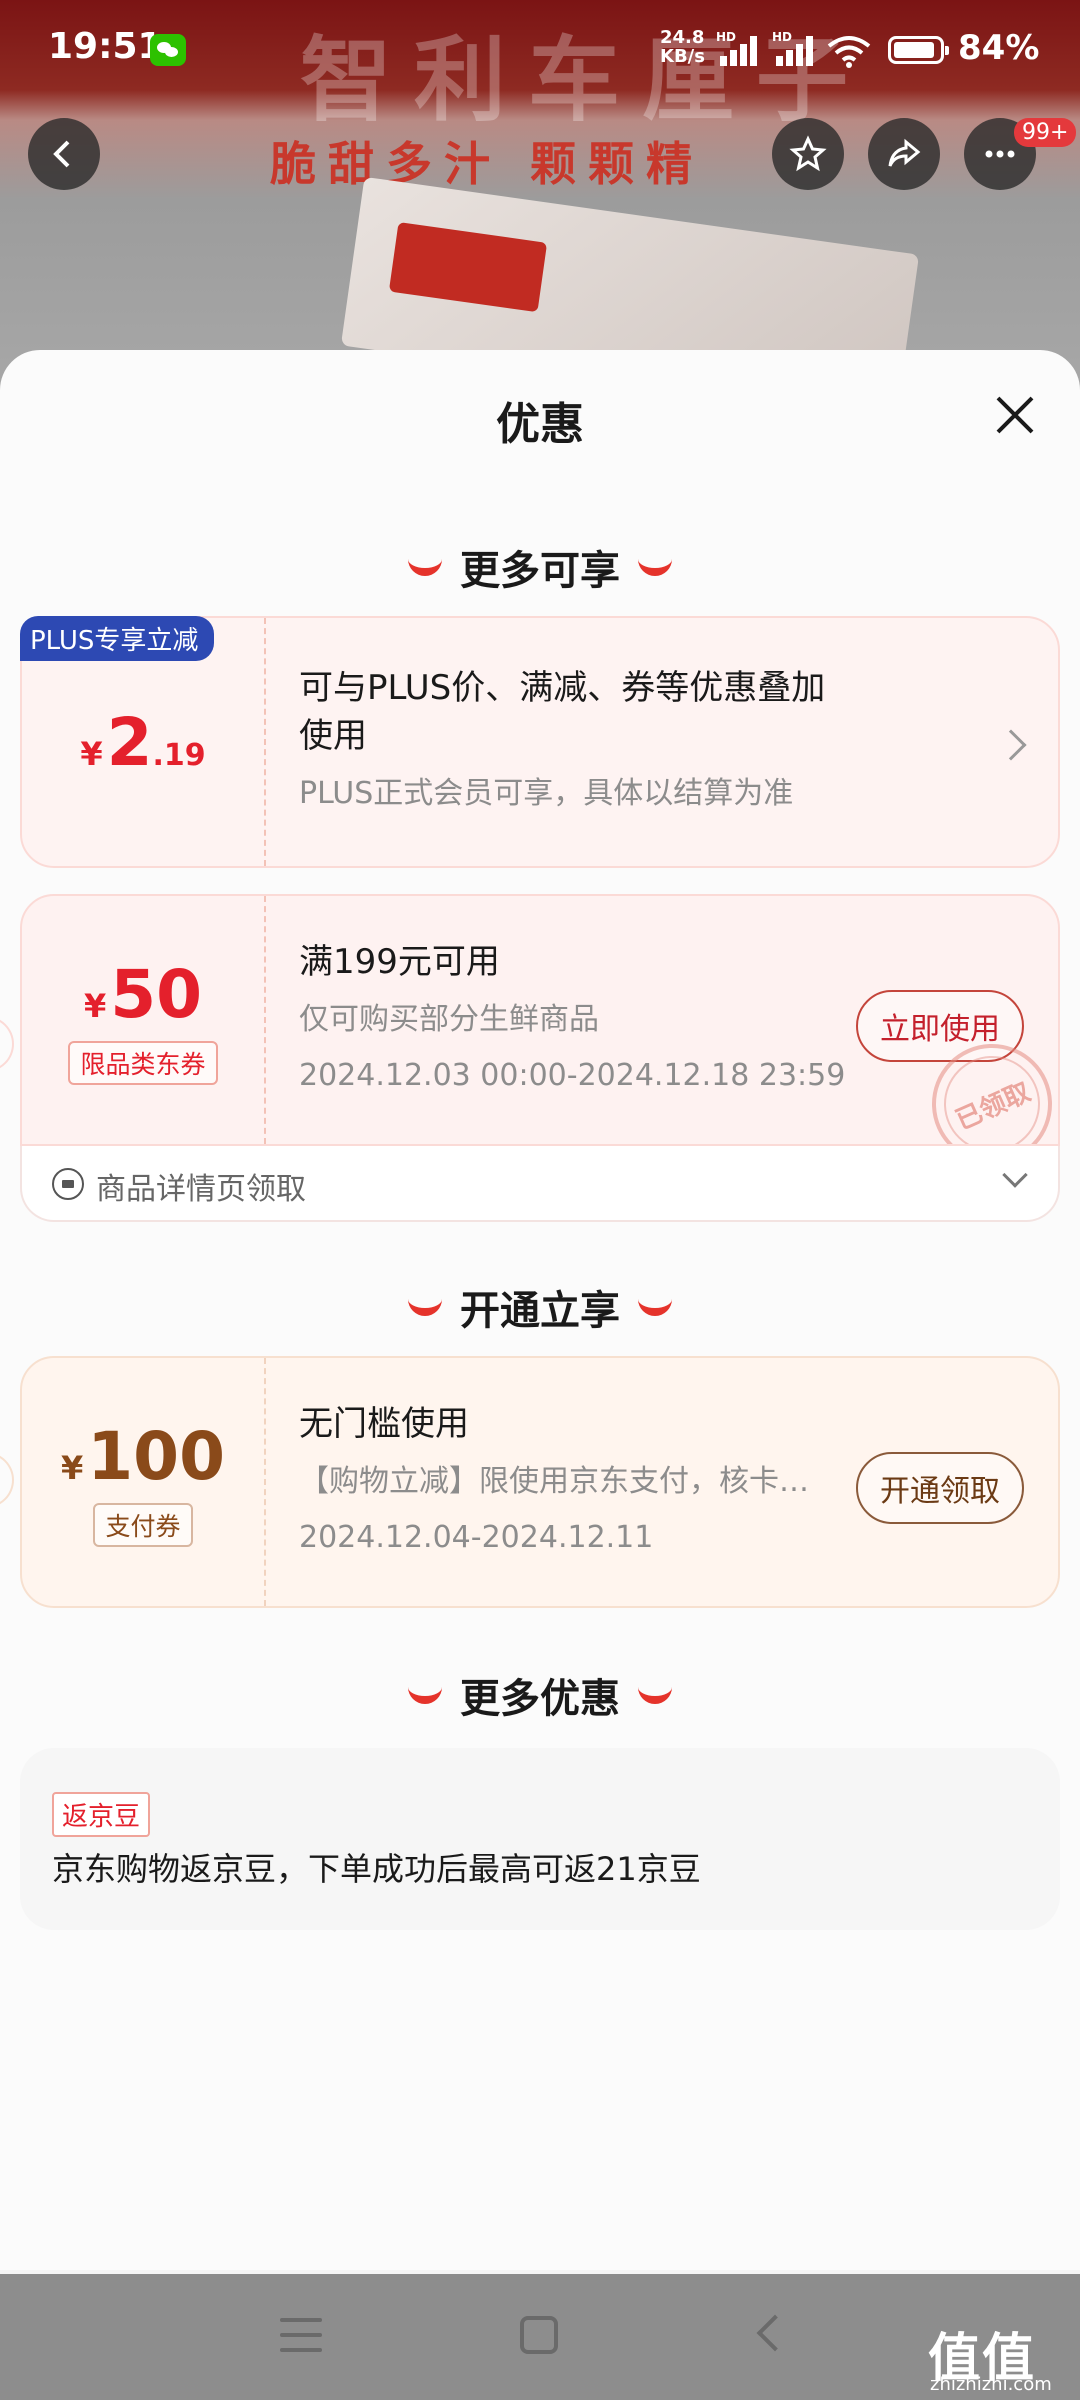 The height and width of the screenshot is (2400, 1080). Describe the element at coordinates (7, 1480) in the screenshot. I see `payment-notch` at that location.